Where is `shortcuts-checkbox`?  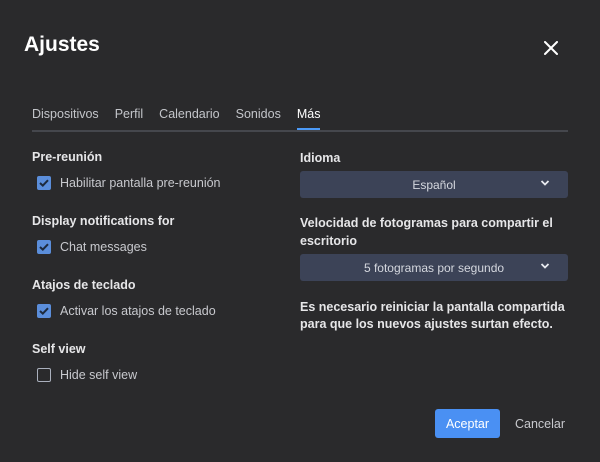 shortcuts-checkbox is located at coordinates (44, 311).